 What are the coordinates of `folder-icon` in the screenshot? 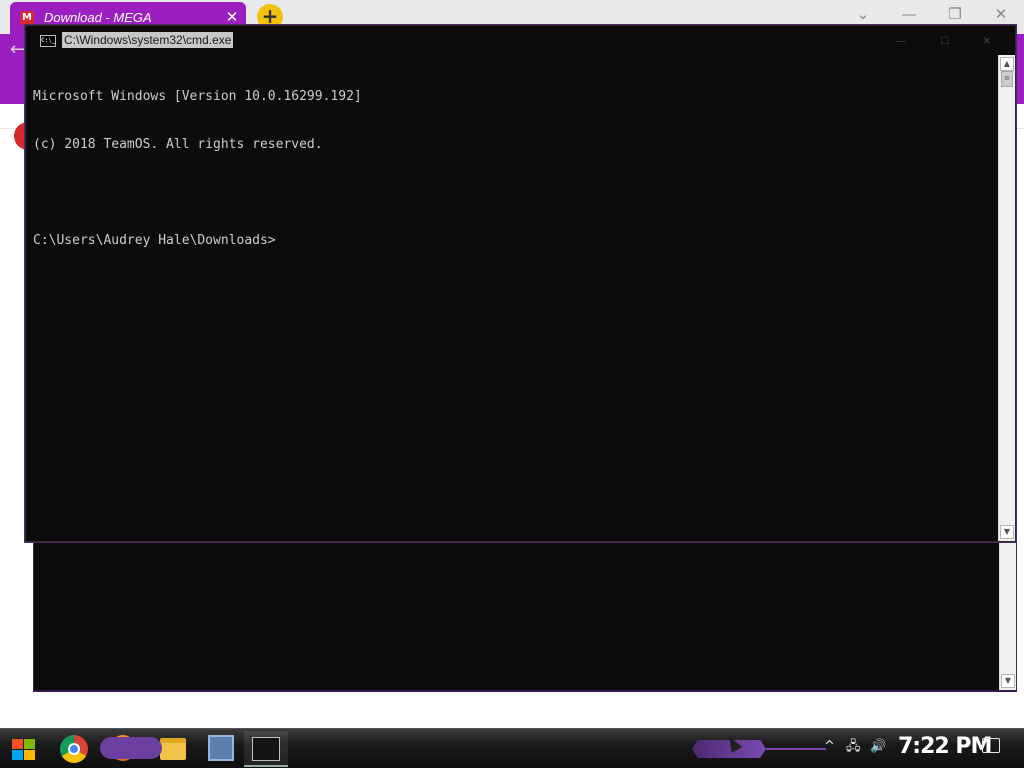 It's located at (173, 749).